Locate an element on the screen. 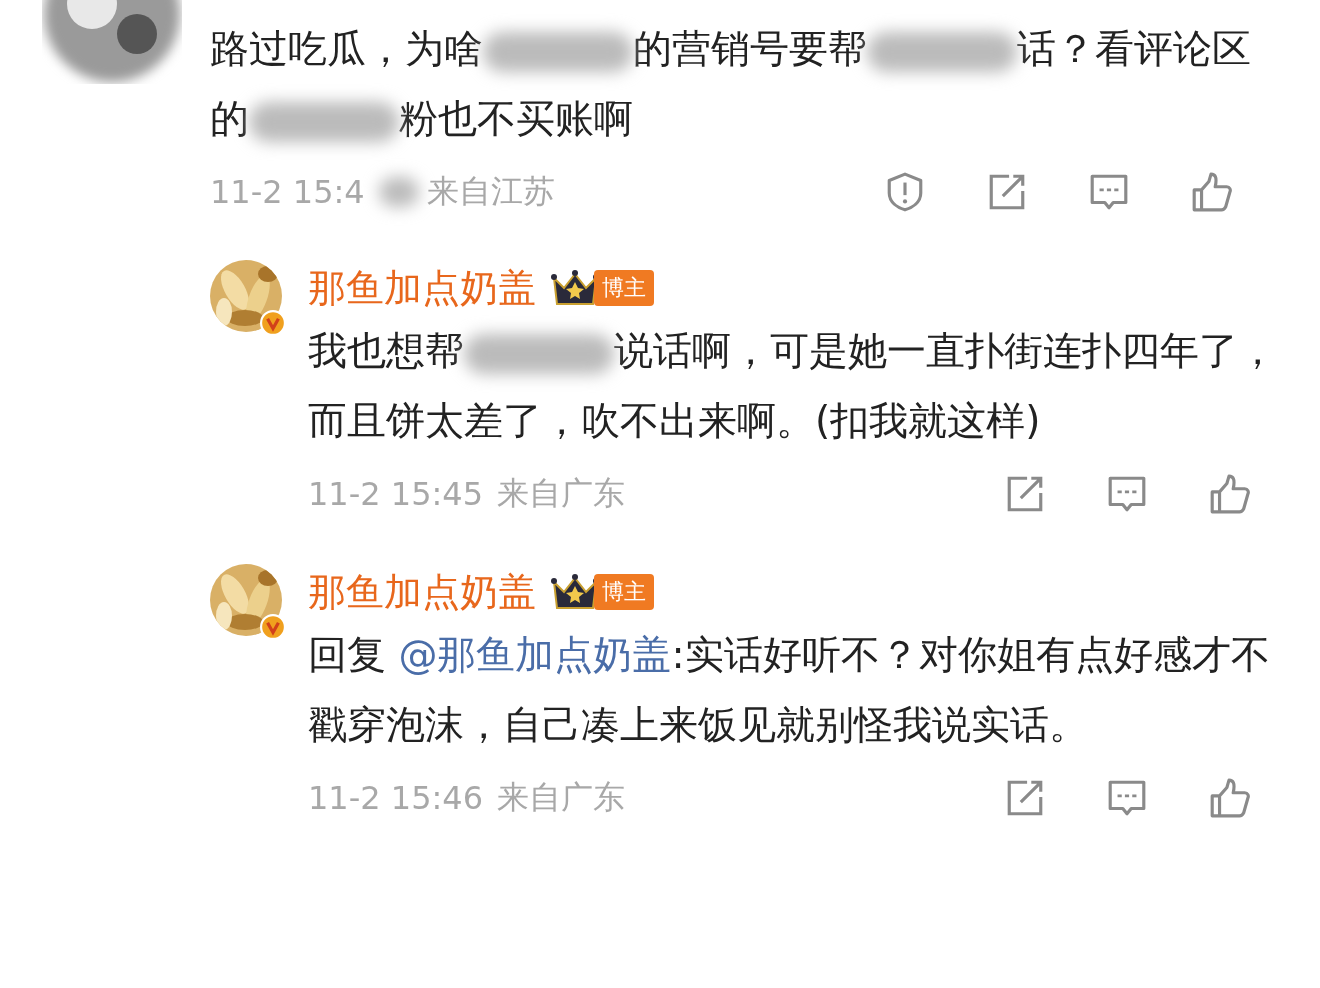 This screenshot has width=1320, height=988. comment-text: 路过吃瓜，为啥 的营销号要帮 话？看评论区的 粉也不买账啊 is located at coordinates (731, 84).